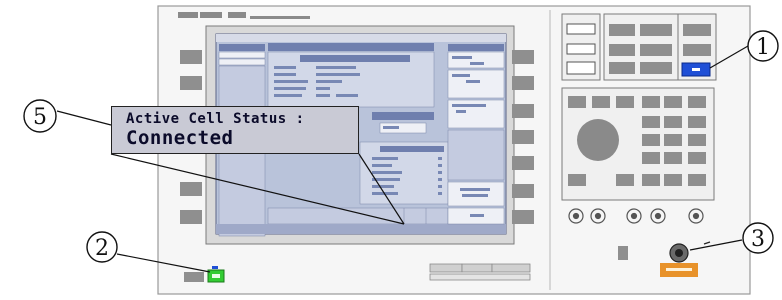 This screenshot has width=782, height=300. What do you see at coordinates (639, 47) in the screenshot?
I see `top-key-groups` at bounding box center [639, 47].